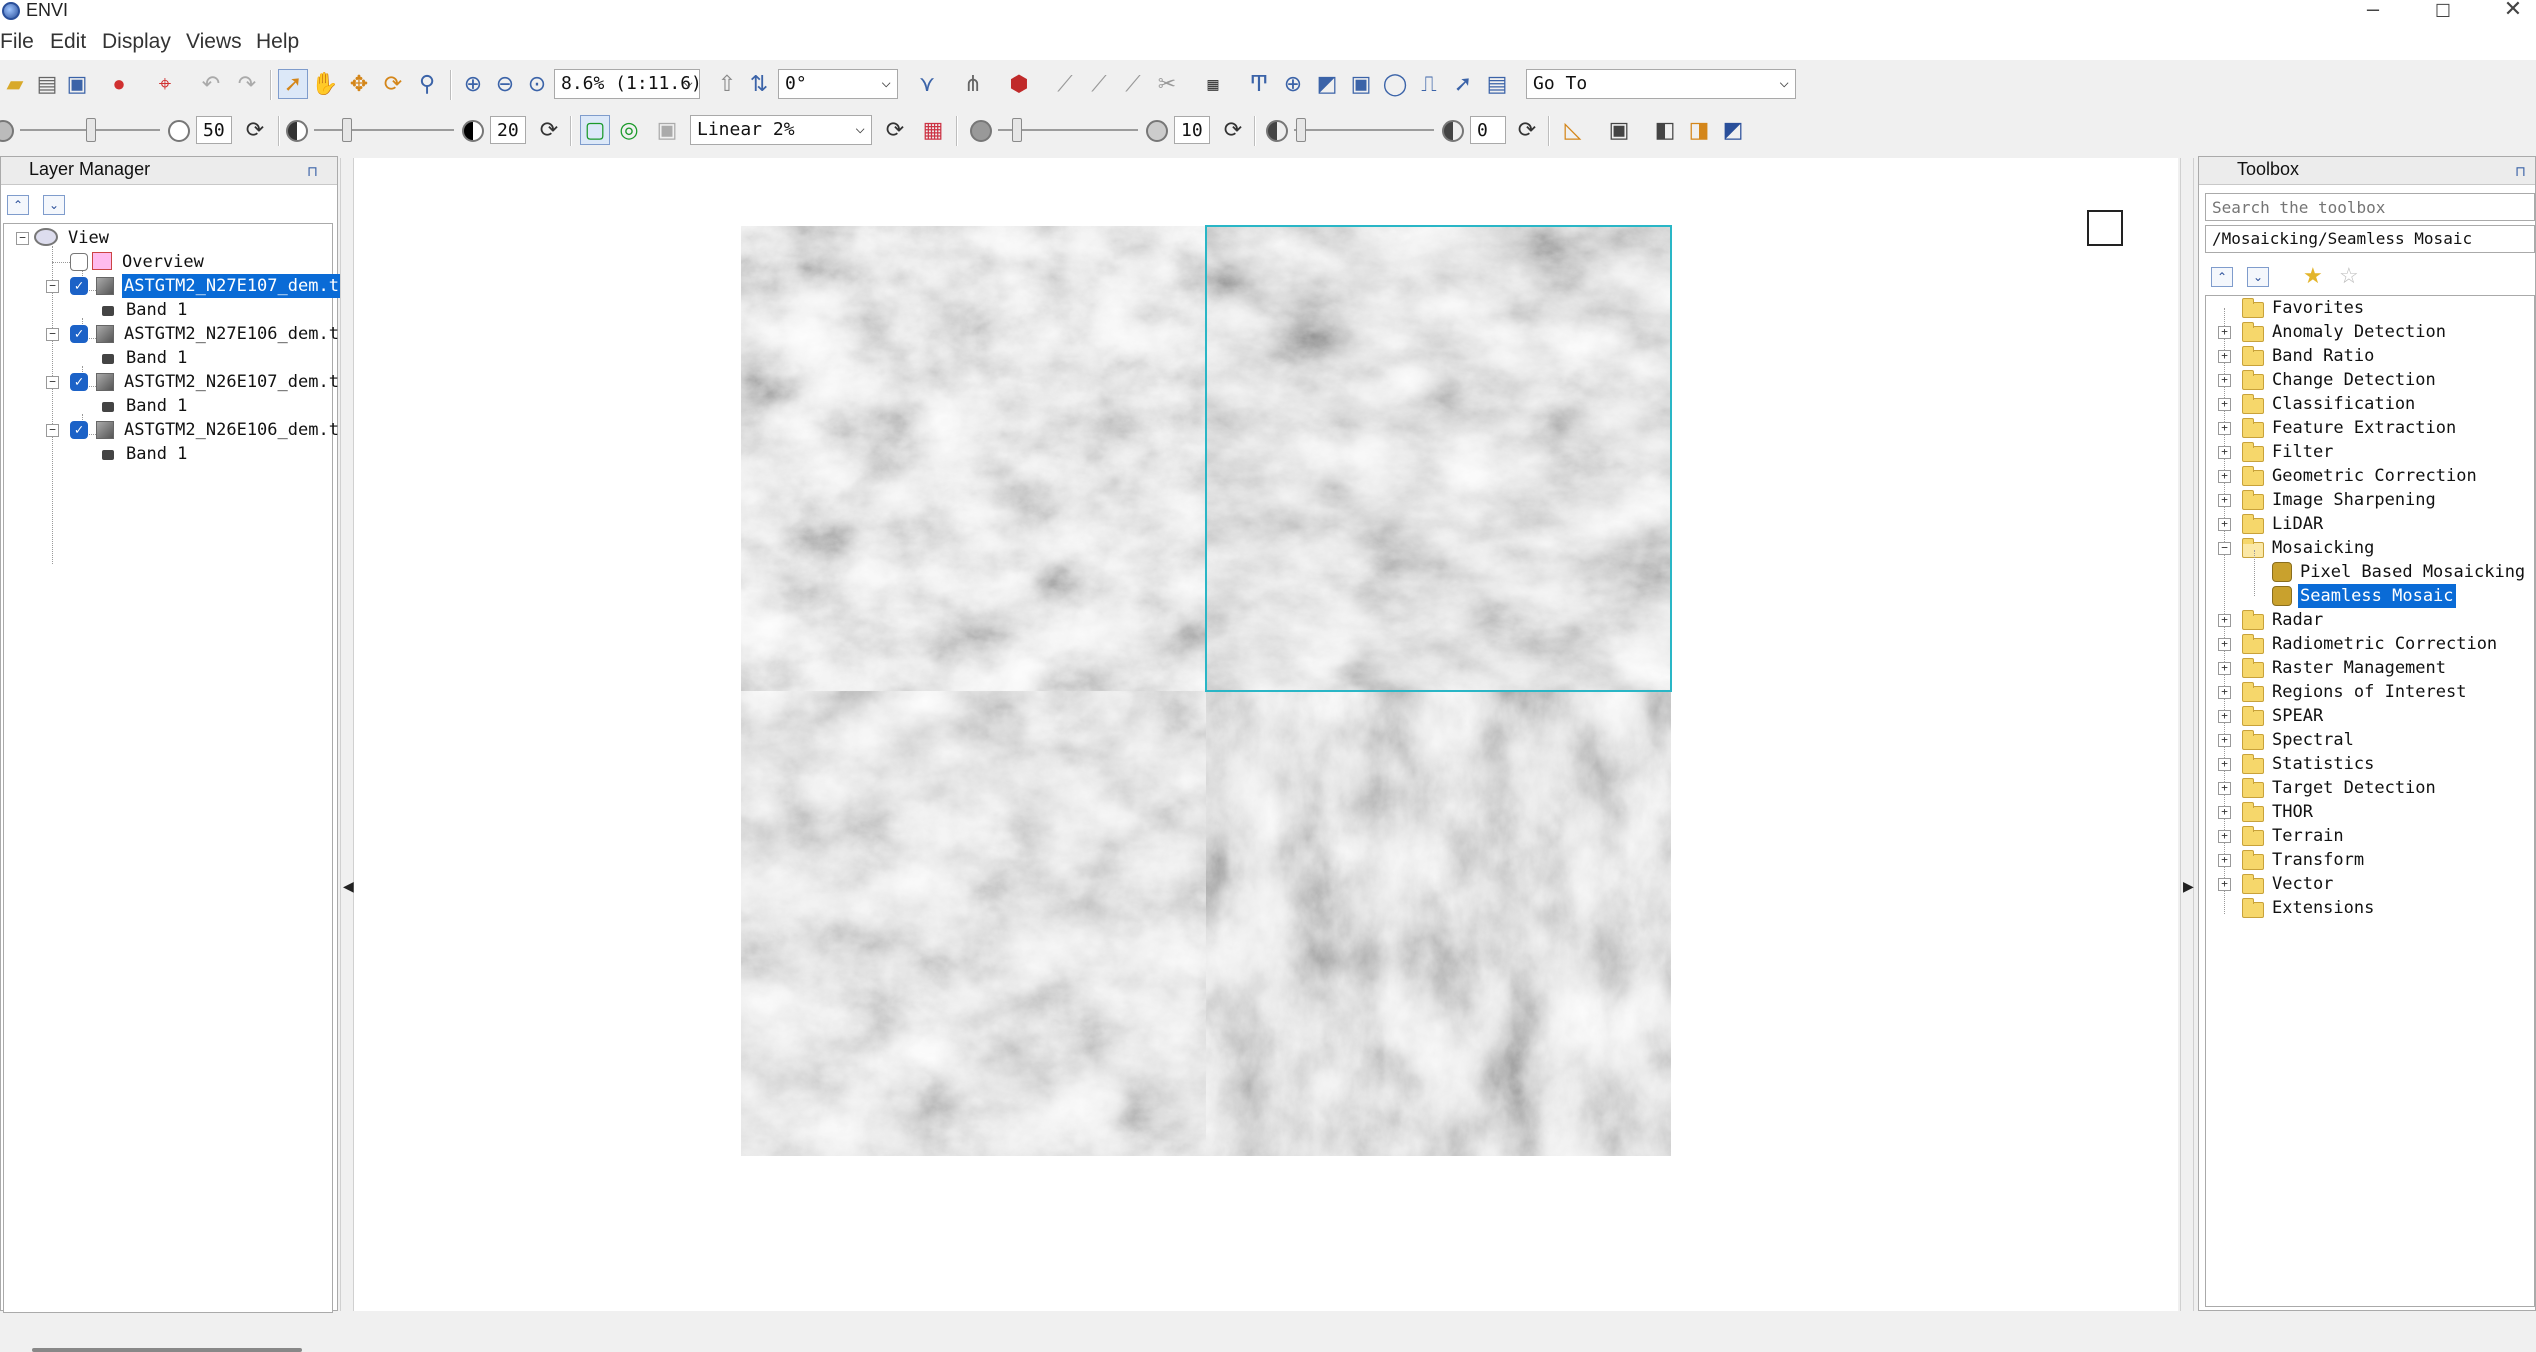 This screenshot has width=2536, height=1352. What do you see at coordinates (17, 42) in the screenshot?
I see `menu-file: File` at bounding box center [17, 42].